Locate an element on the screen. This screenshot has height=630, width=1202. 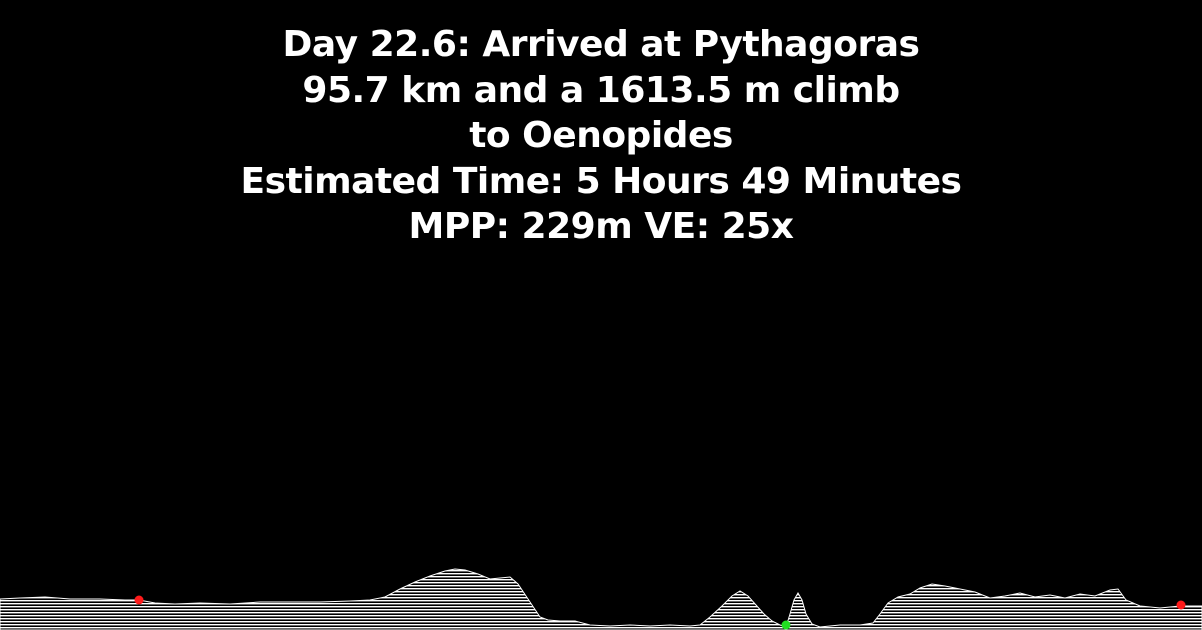
route-end-marker is located at coordinates (1181, 605).